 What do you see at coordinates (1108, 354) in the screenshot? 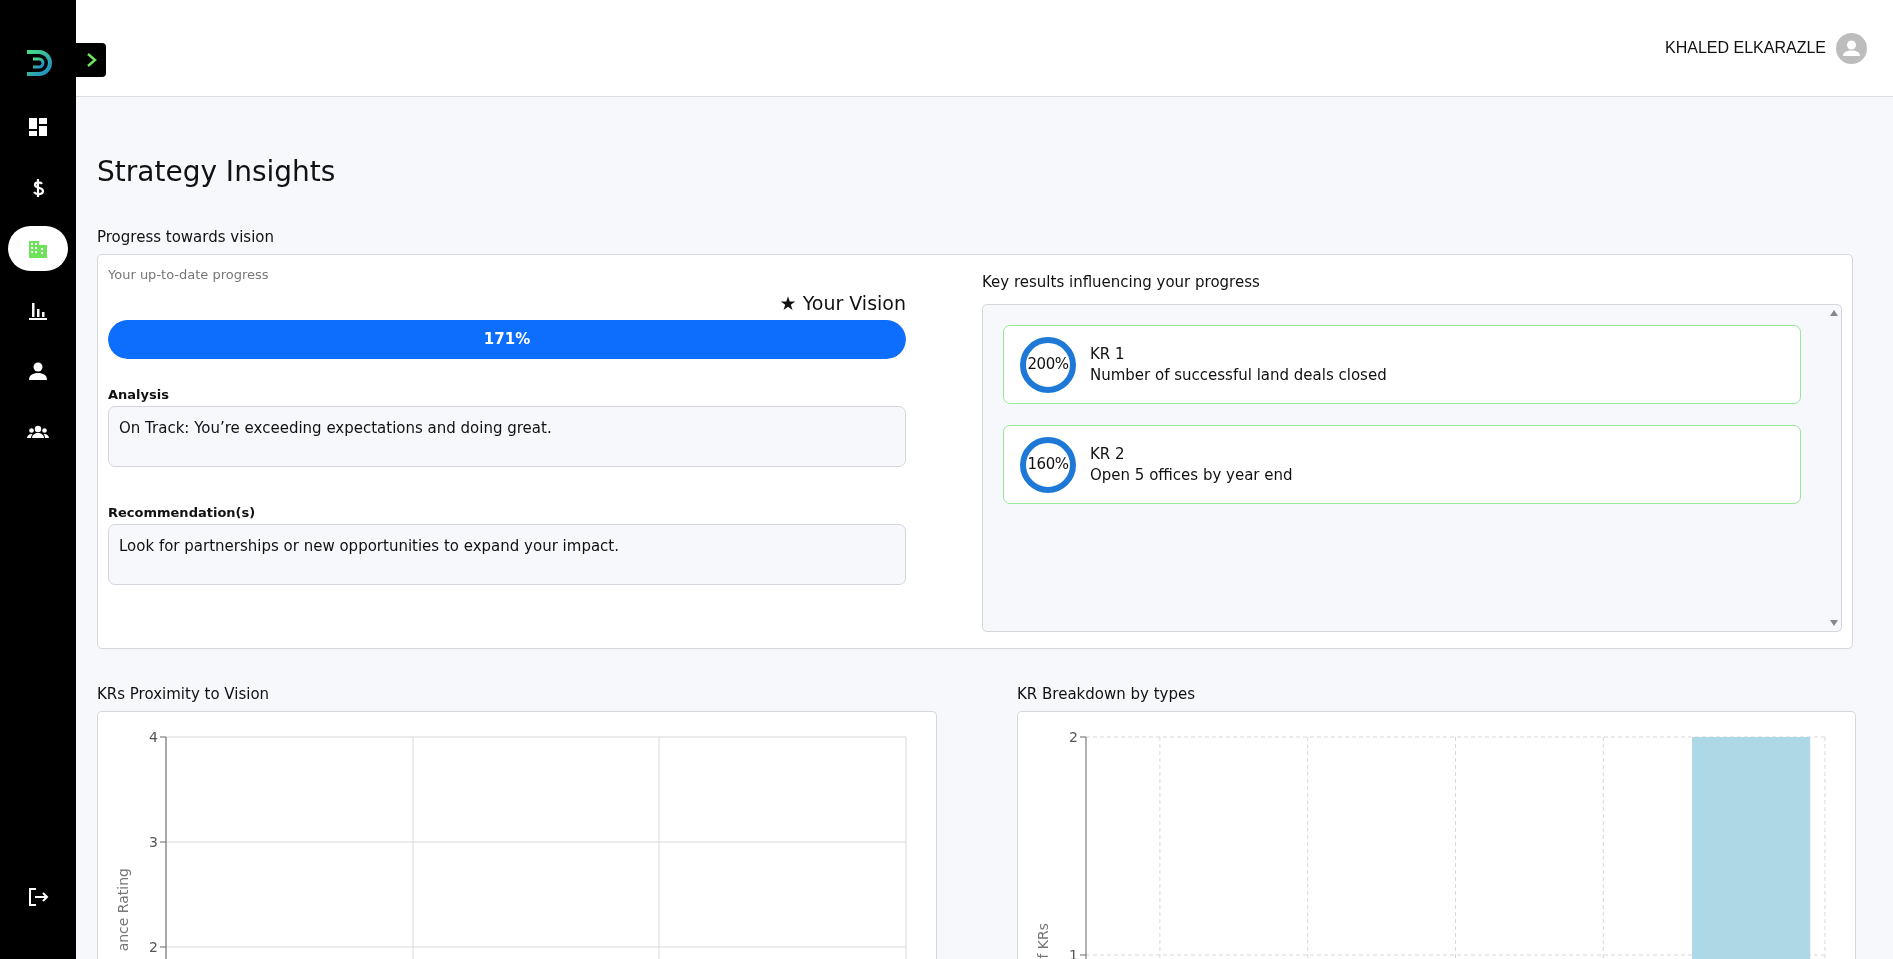
I see `key-result-name: KR 1` at bounding box center [1108, 354].